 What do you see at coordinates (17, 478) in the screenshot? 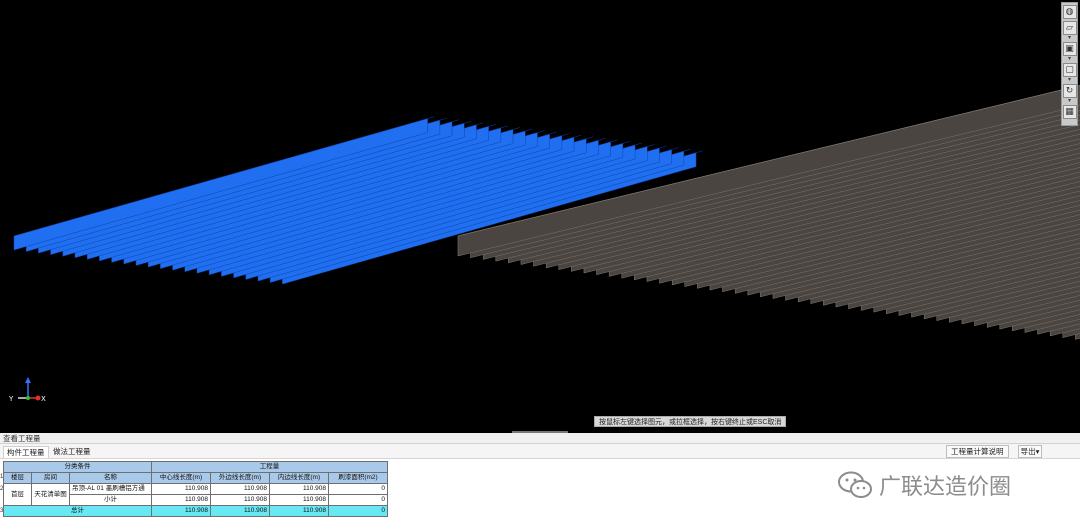
I see `col-header-floor: 楼层` at bounding box center [17, 478].